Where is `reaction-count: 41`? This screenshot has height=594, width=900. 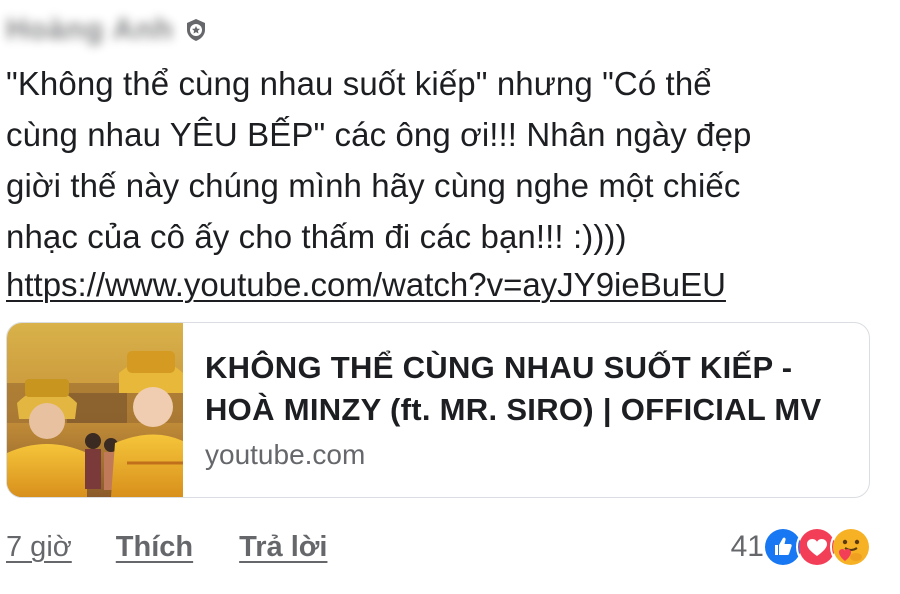
reaction-count: 41 is located at coordinates (747, 547).